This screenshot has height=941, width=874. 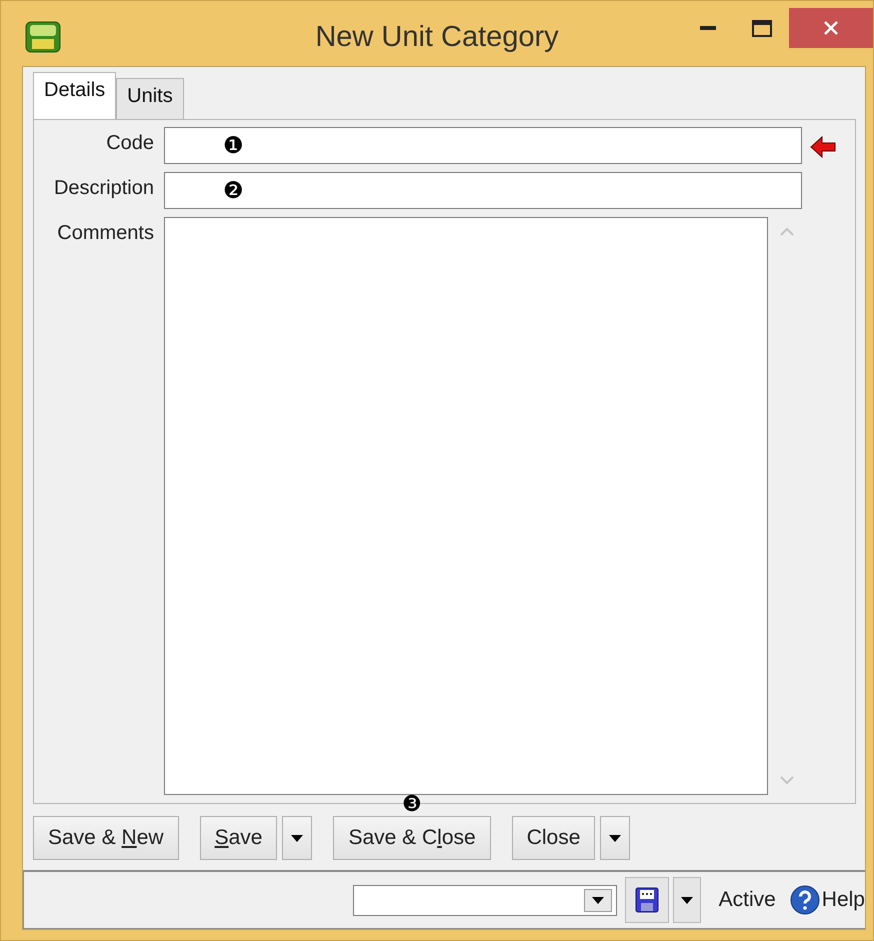 I want to click on field-label: Description, so click(x=103, y=188).